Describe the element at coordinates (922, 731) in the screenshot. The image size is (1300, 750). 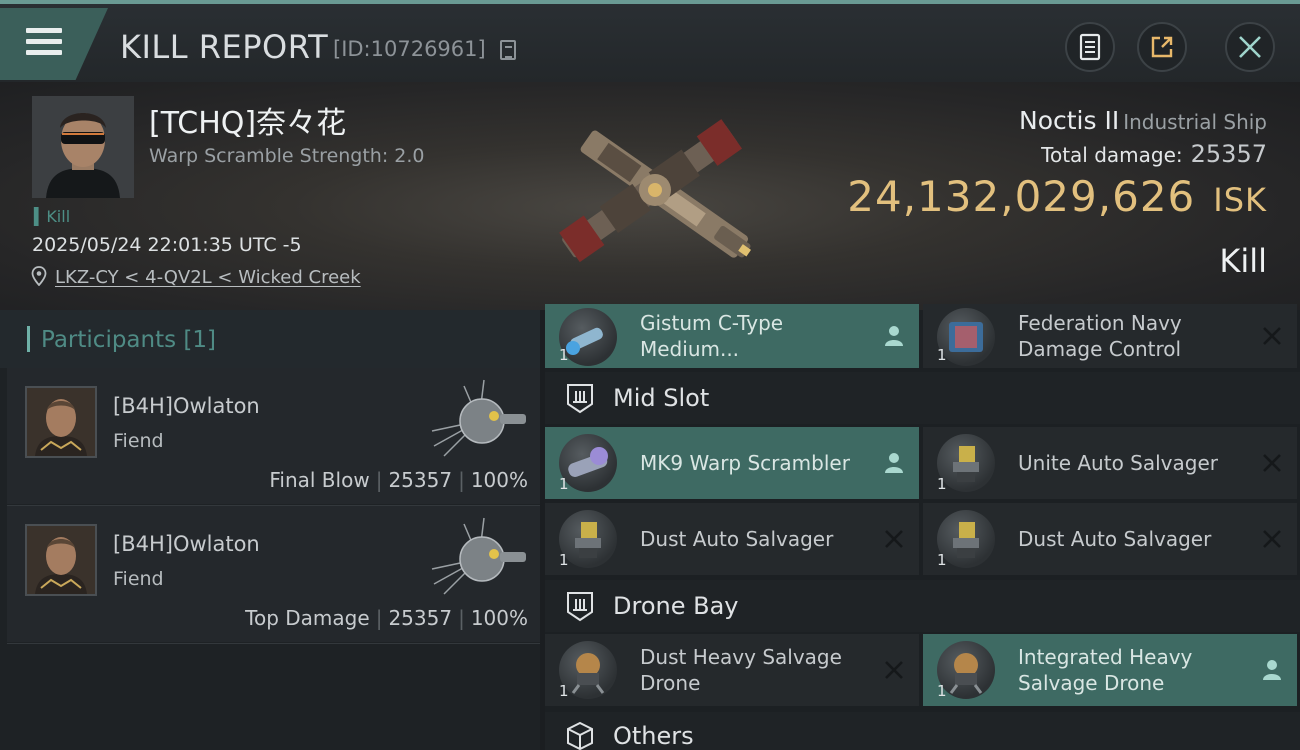
I see `others-header: Others` at that location.